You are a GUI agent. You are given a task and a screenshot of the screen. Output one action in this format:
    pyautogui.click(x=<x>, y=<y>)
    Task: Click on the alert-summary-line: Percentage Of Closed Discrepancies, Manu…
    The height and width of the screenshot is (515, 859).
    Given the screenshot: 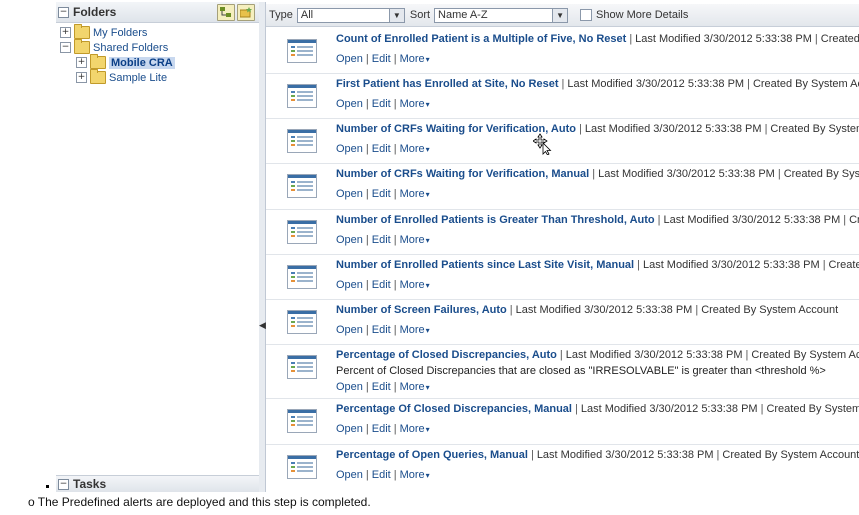 What is the action you would take?
    pyautogui.click(x=597, y=409)
    